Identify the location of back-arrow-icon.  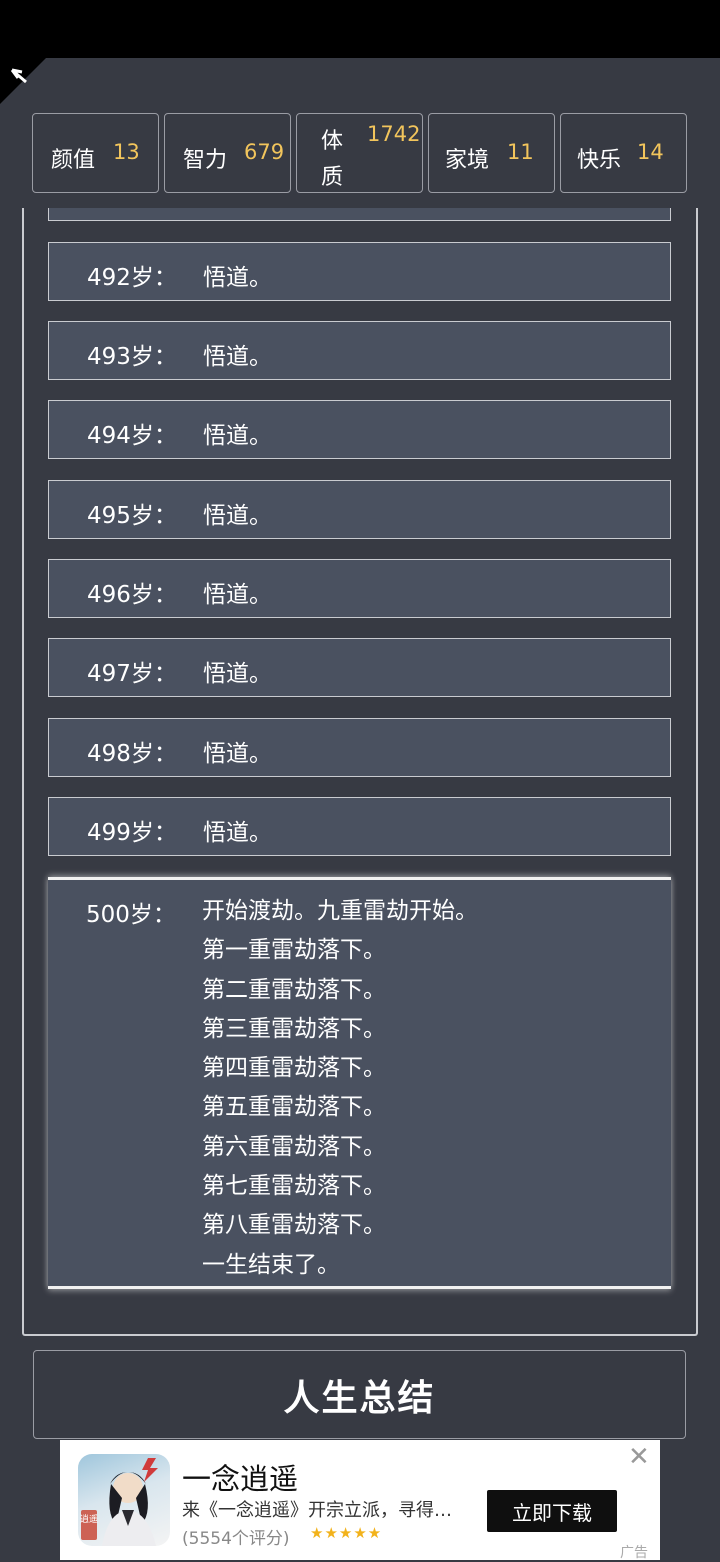
(23, 81).